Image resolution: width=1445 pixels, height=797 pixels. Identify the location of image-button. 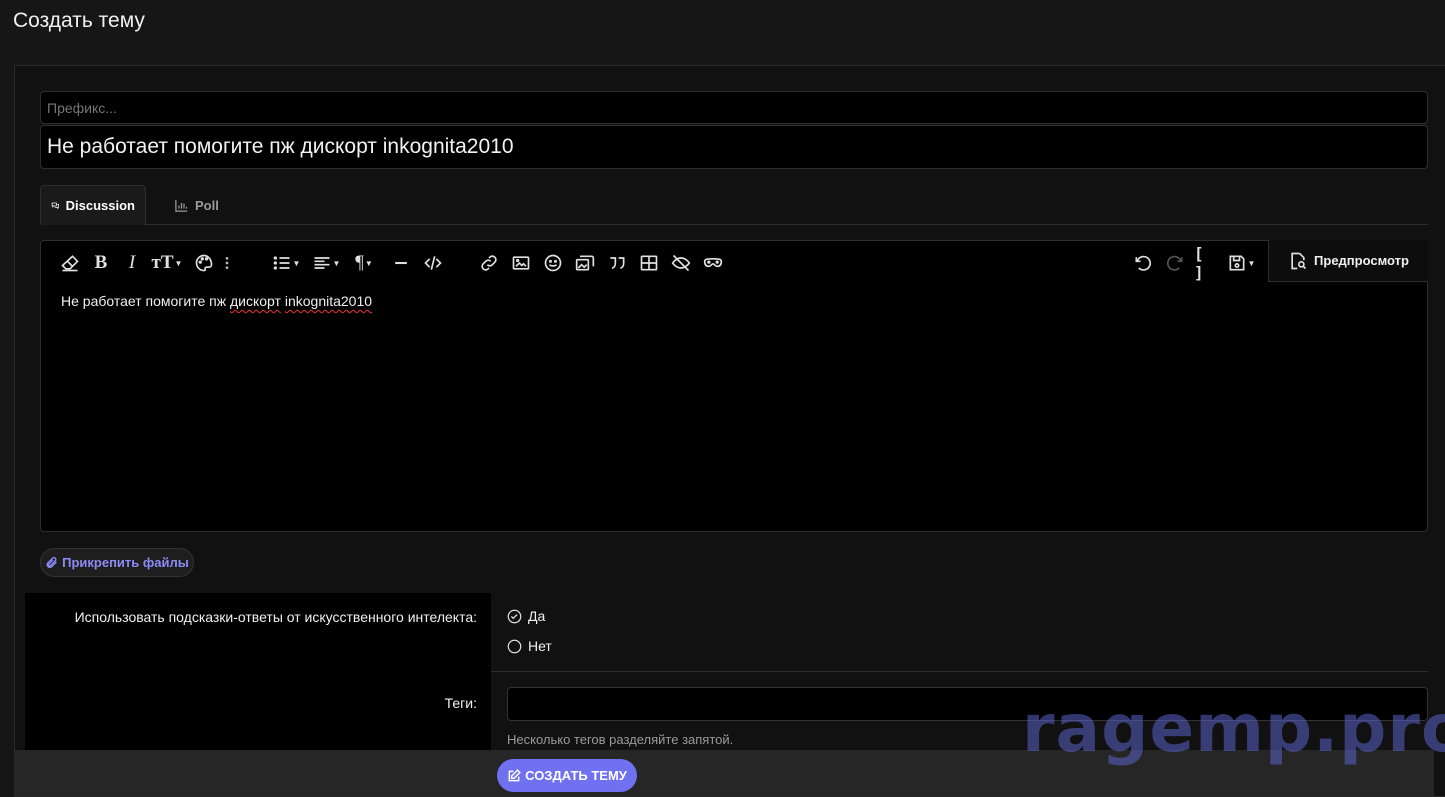
(521, 263).